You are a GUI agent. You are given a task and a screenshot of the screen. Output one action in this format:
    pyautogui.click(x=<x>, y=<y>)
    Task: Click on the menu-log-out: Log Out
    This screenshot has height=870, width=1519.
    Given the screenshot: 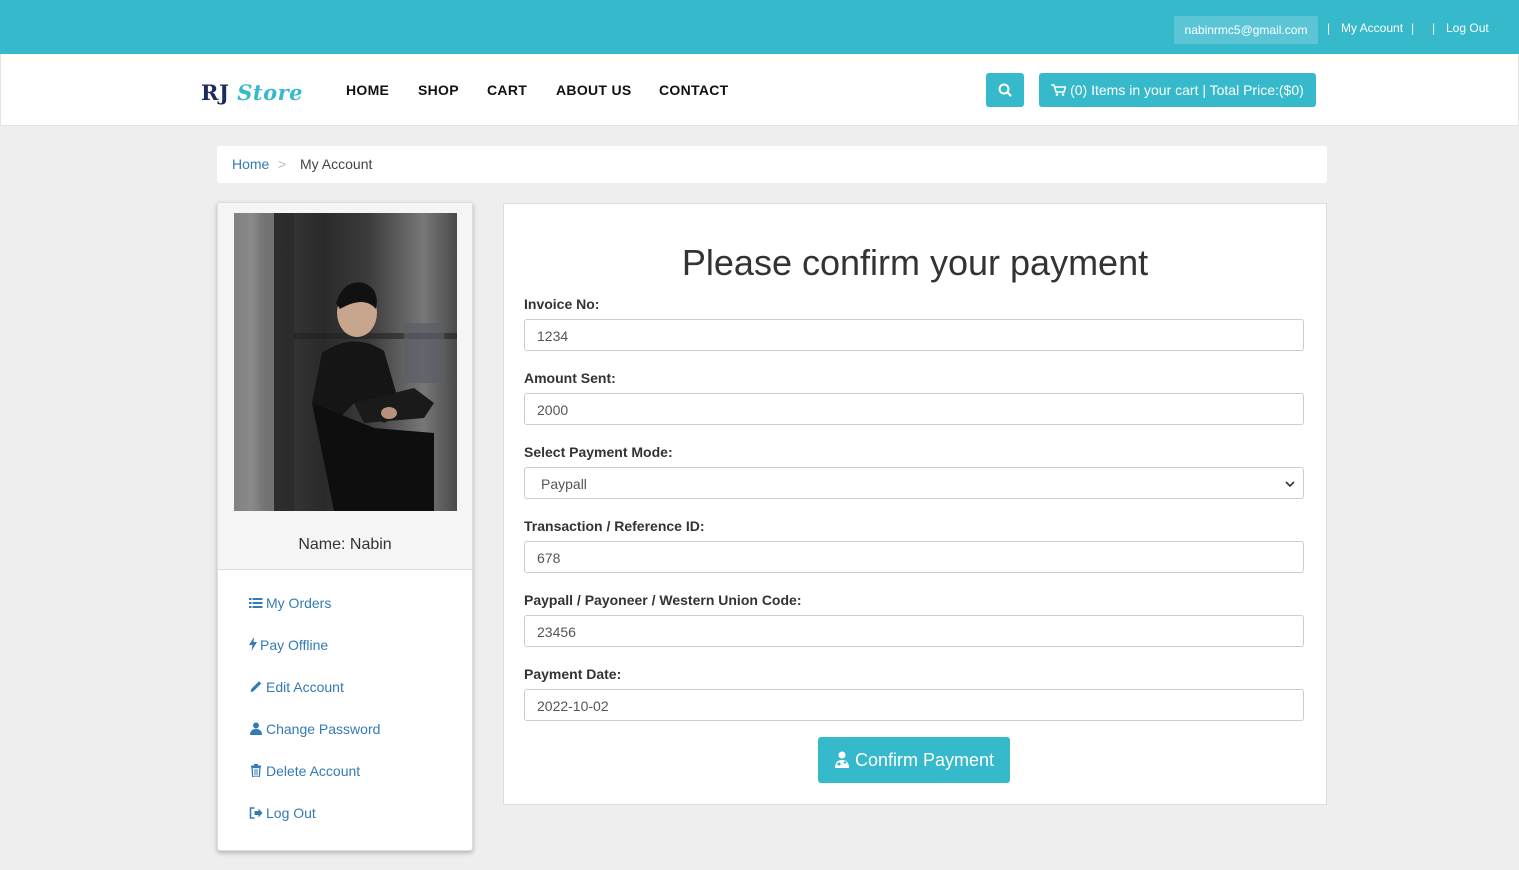 What is the action you would take?
    pyautogui.click(x=282, y=813)
    